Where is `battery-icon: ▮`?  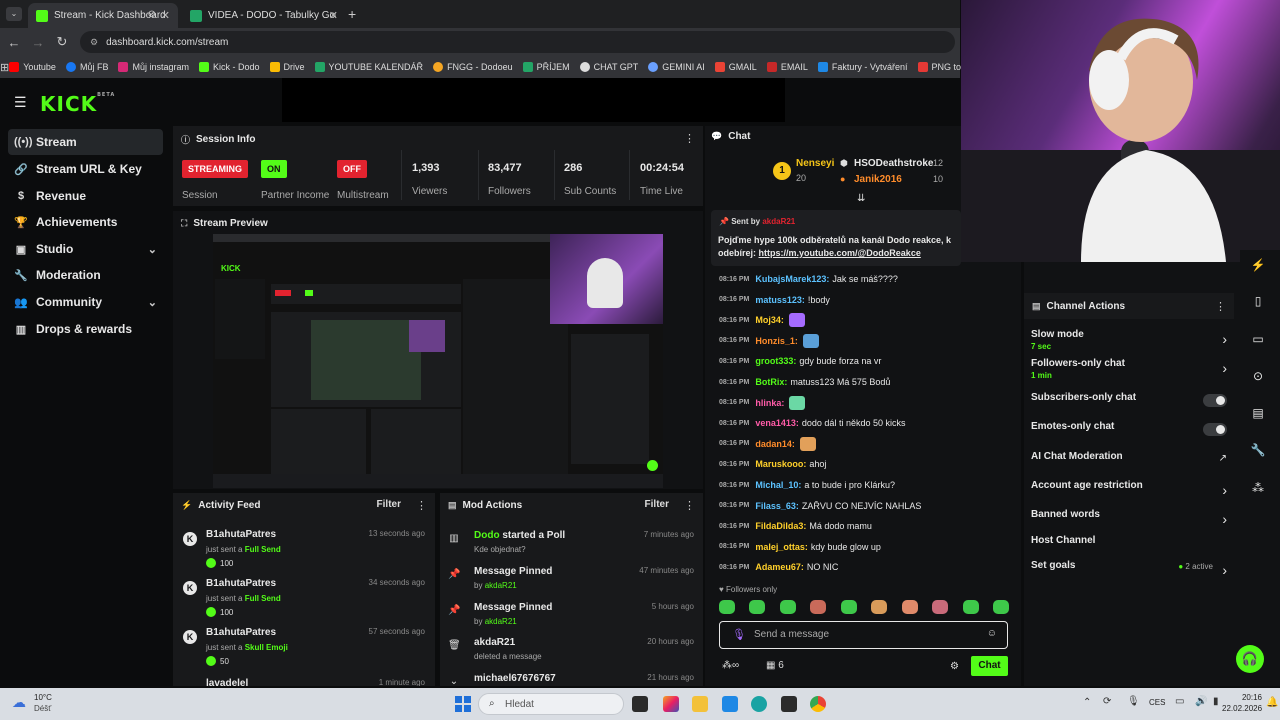 battery-icon: ▮ is located at coordinates (1216, 701).